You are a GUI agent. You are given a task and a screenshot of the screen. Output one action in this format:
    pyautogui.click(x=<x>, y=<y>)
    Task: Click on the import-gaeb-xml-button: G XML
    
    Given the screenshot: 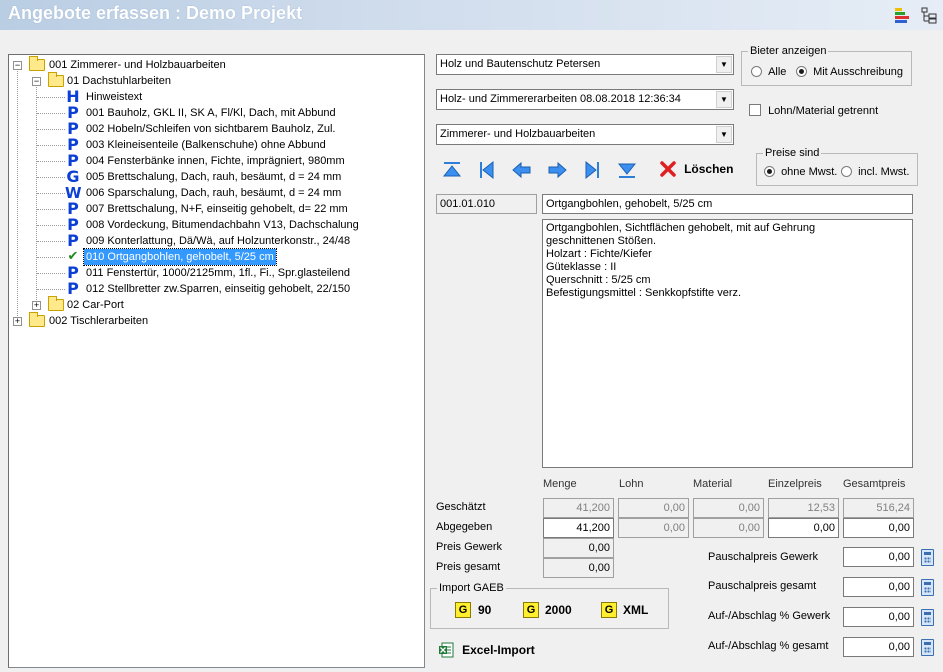 What is the action you would take?
    pyautogui.click(x=628, y=611)
    